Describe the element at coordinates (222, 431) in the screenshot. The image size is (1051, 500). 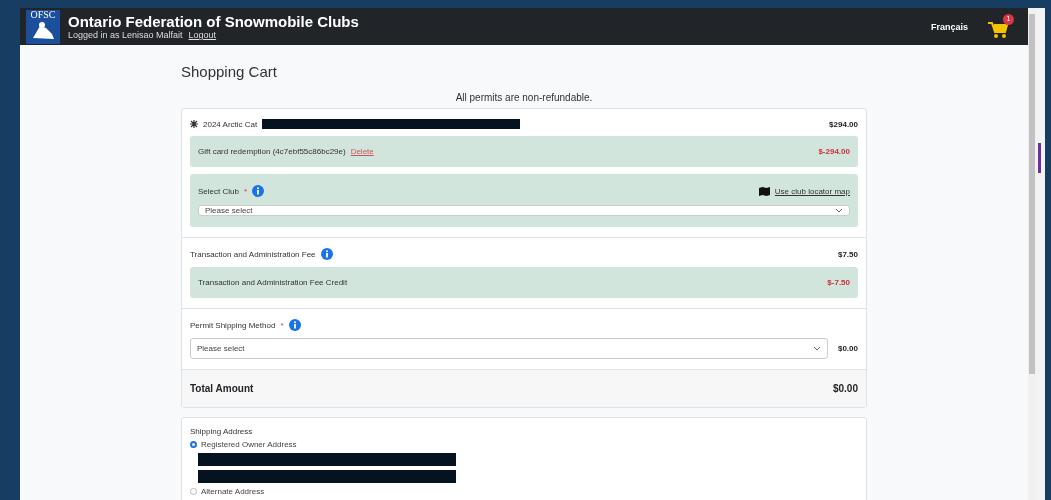
I see `address-title: Shipping Address` at that location.